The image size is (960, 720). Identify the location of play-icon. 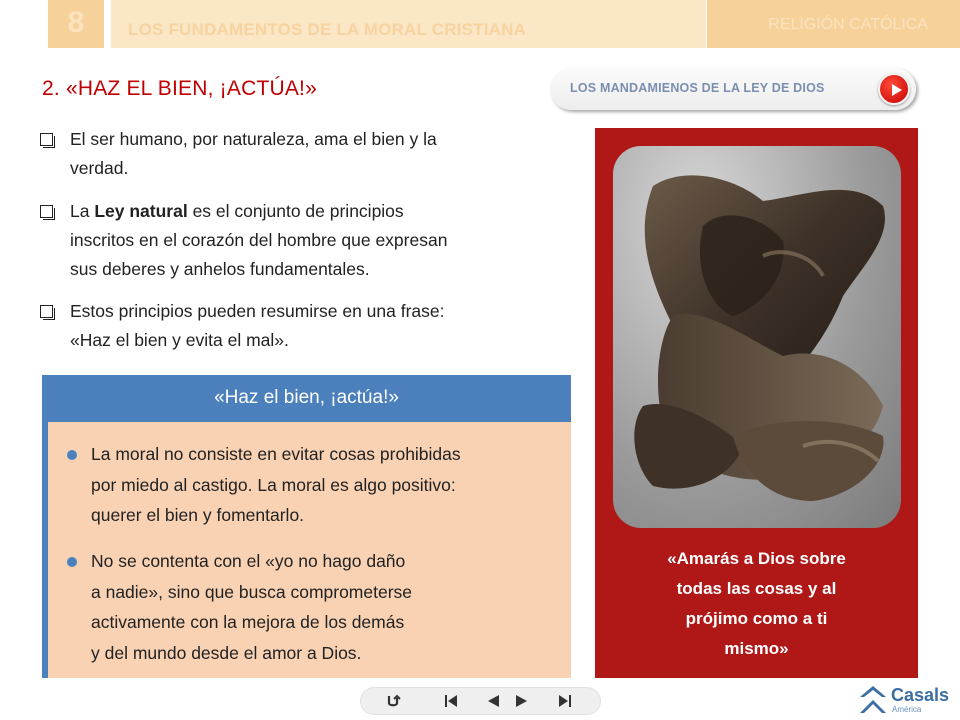
(894, 89).